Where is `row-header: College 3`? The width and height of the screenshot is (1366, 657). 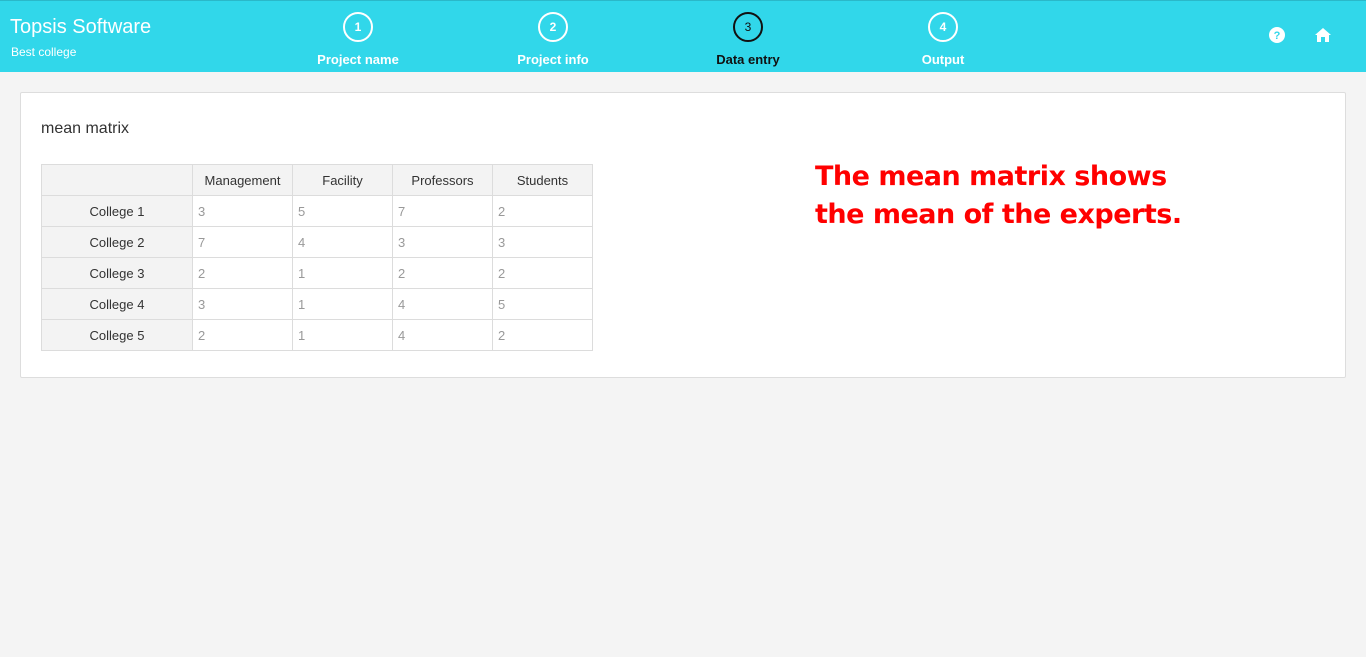 row-header: College 3 is located at coordinates (117, 273).